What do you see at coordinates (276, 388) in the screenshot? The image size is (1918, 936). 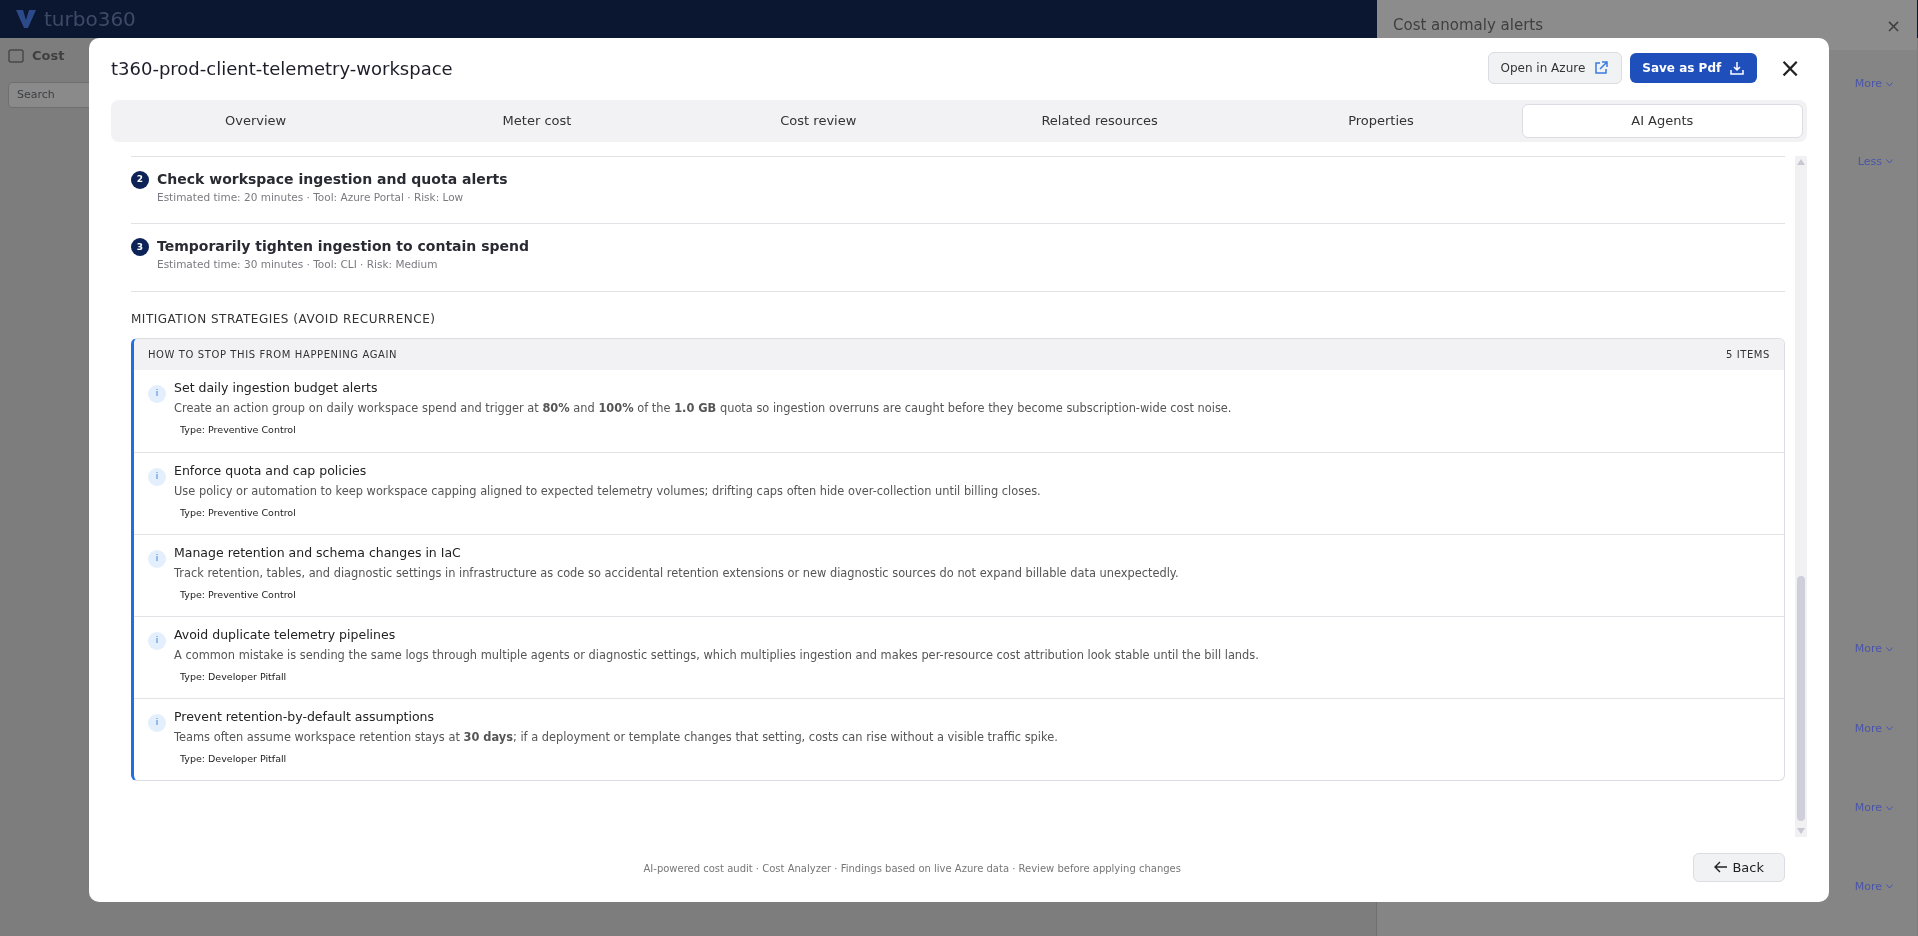 I see `strategy-title: Set daily ingestion budget alerts` at bounding box center [276, 388].